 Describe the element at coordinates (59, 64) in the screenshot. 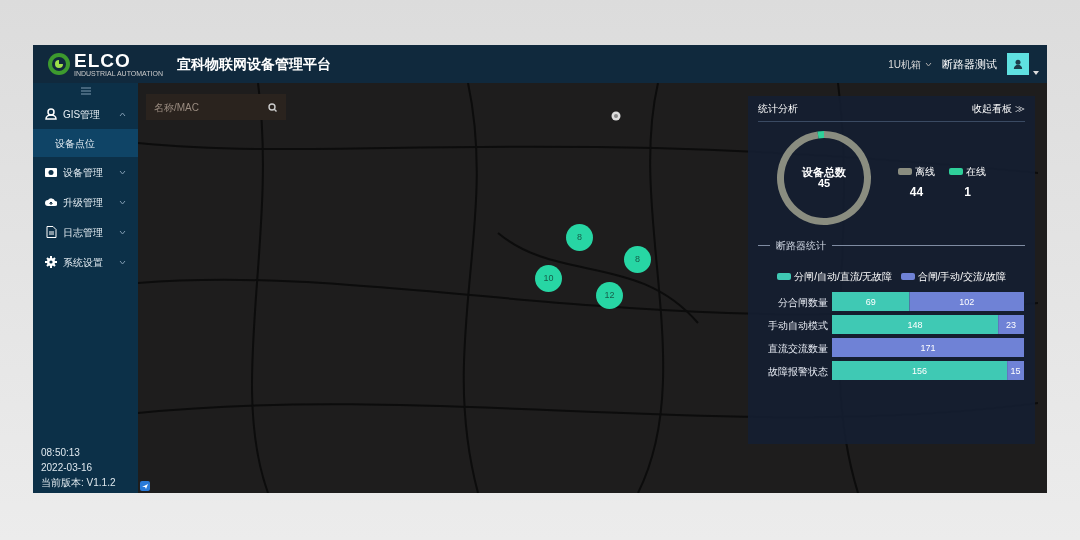

I see `logo-icon` at that location.